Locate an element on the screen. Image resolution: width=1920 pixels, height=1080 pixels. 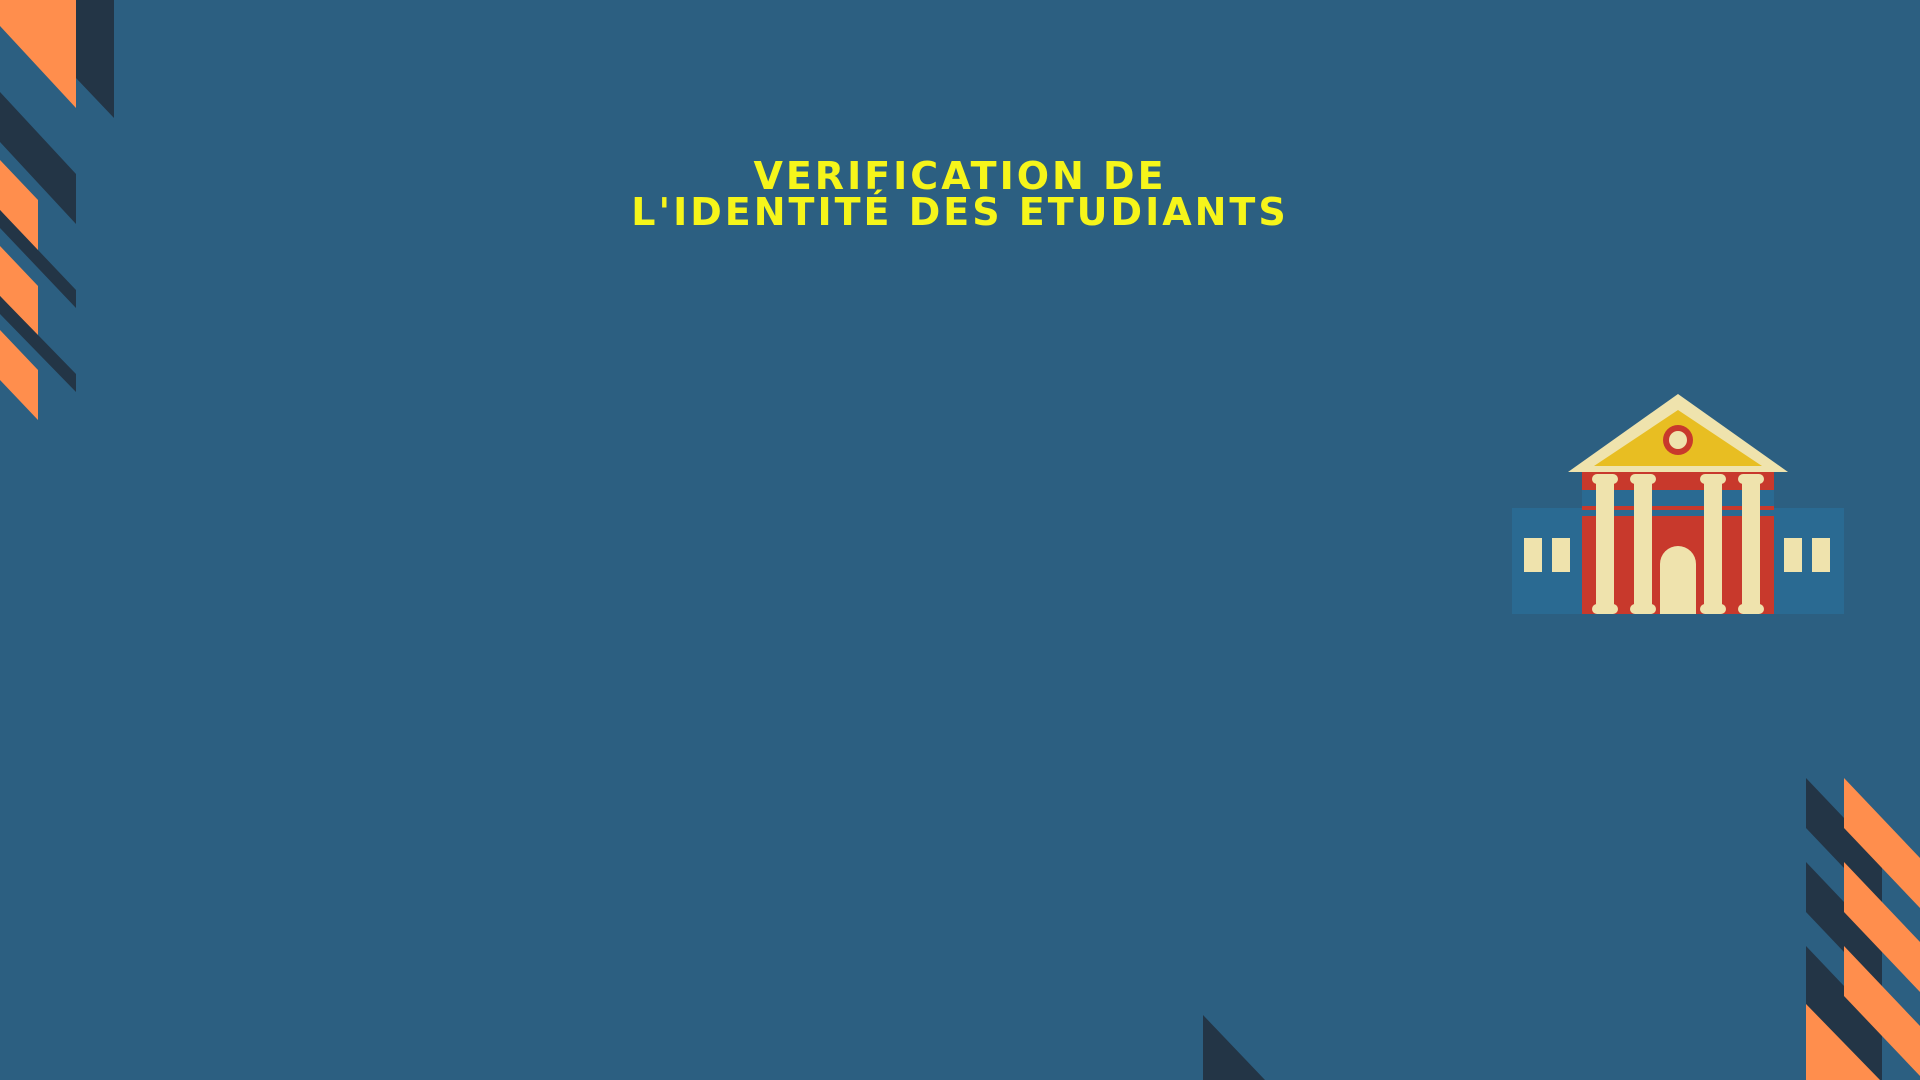
slide-title-line-1: VERIFICATION DE is located at coordinates (960, 176).